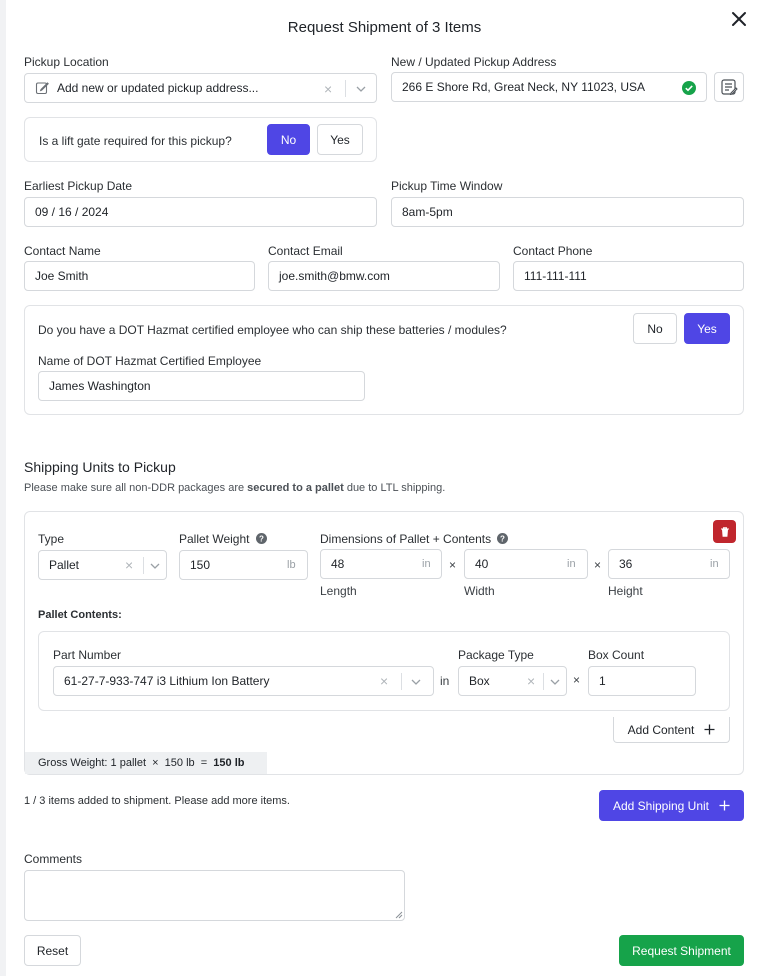 This screenshot has width=769, height=976. I want to click on liftgate-yes-button: Yes, so click(340, 139).